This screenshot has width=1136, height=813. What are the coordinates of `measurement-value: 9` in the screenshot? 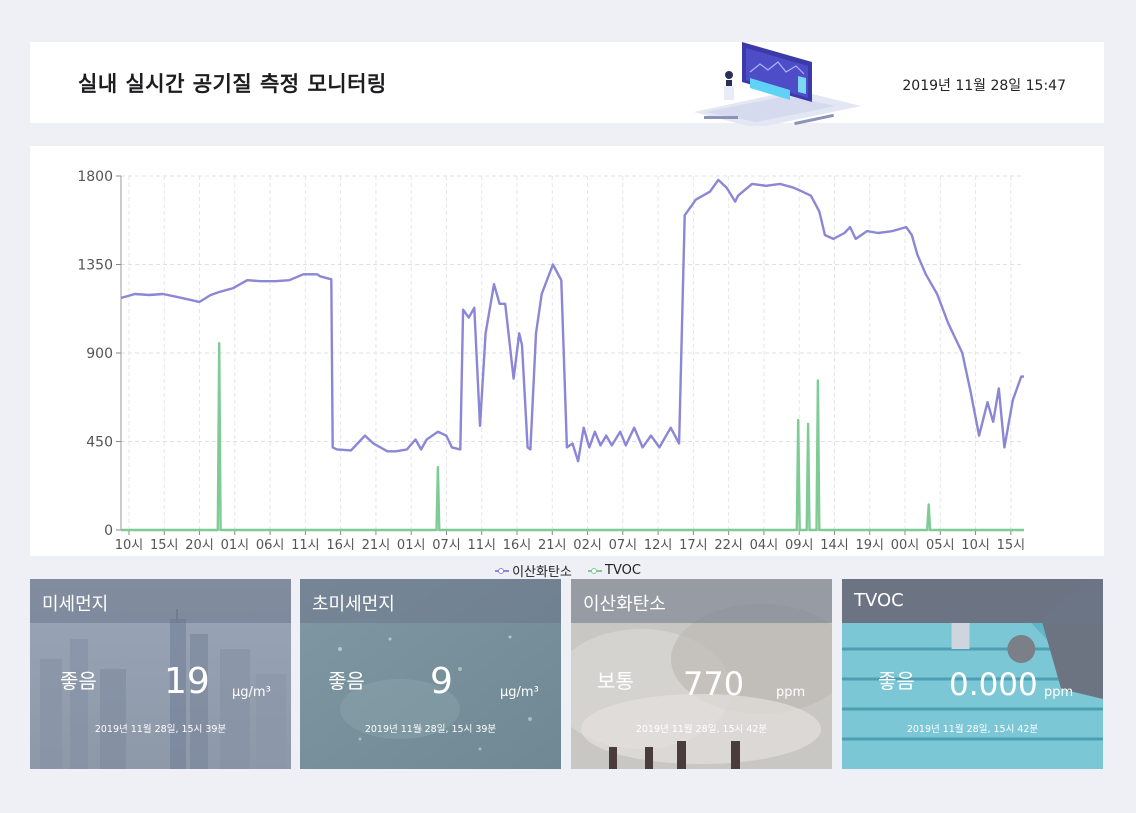 It's located at (441, 681).